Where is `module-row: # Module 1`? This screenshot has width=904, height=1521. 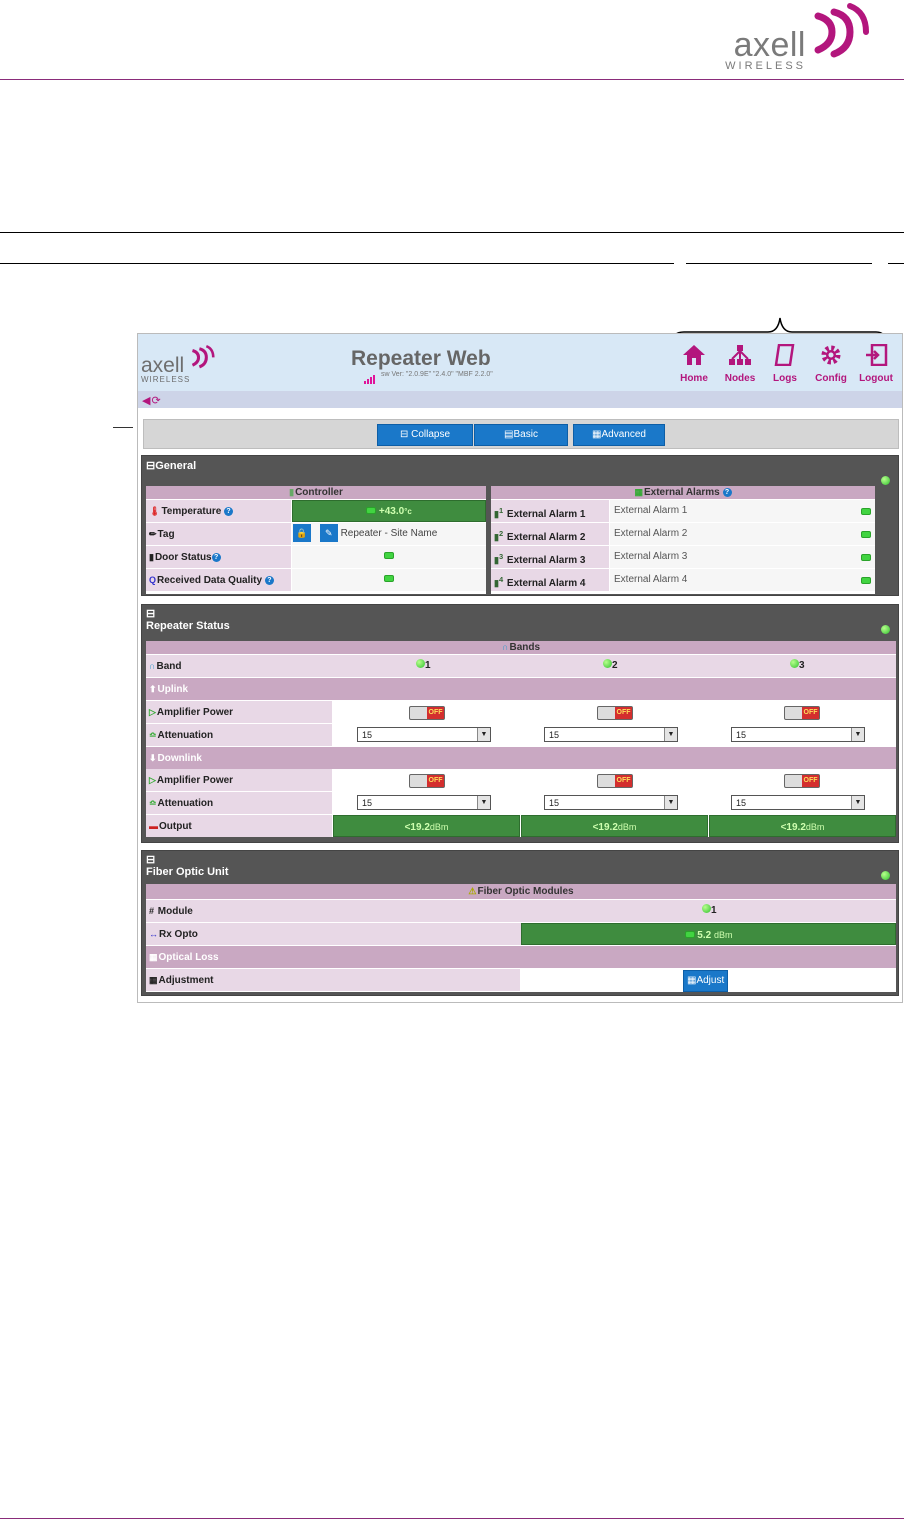 module-row: # Module 1 is located at coordinates (521, 911).